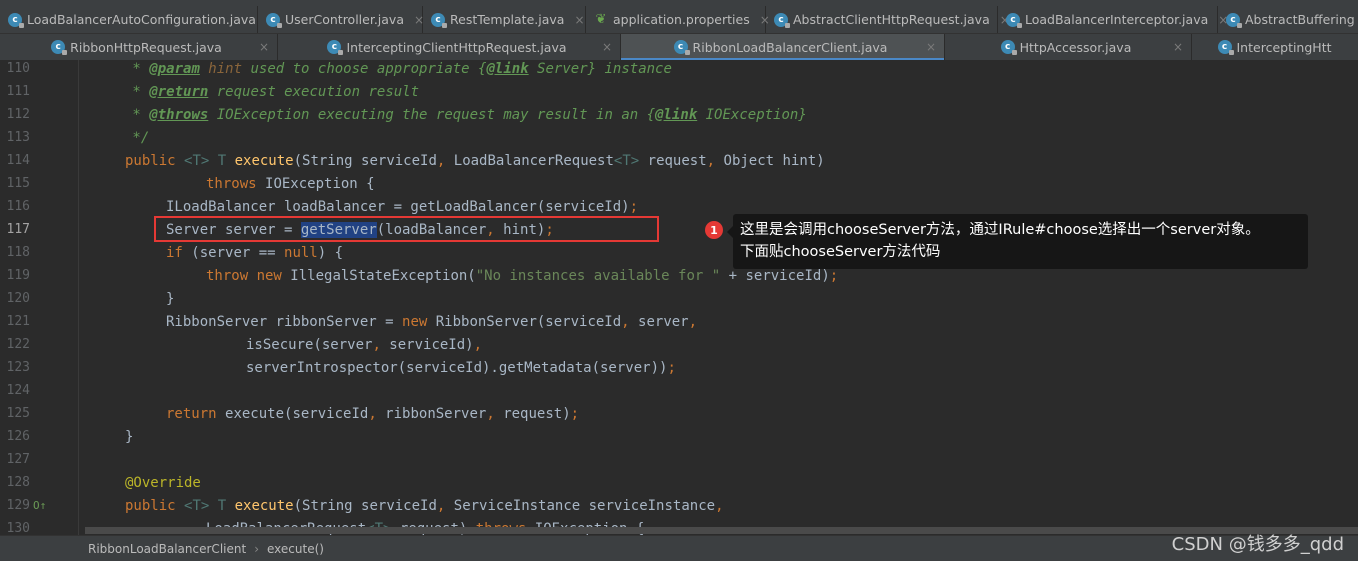 The height and width of the screenshot is (561, 1358). Describe the element at coordinates (18, 436) in the screenshot. I see `line-number: 126` at that location.